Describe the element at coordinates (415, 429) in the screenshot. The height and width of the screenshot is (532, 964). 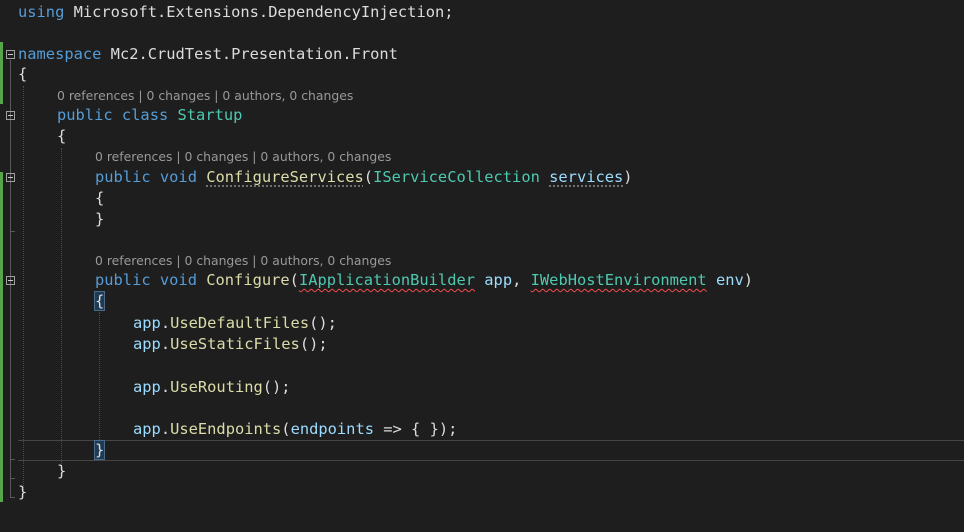
I see `call-tail: => { });` at that location.